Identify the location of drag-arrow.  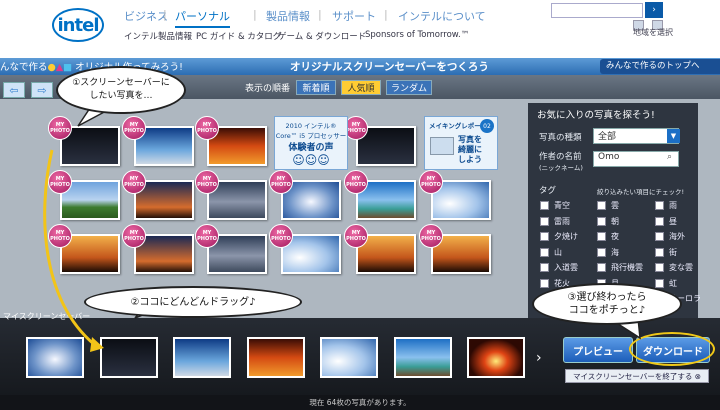
(69, 248).